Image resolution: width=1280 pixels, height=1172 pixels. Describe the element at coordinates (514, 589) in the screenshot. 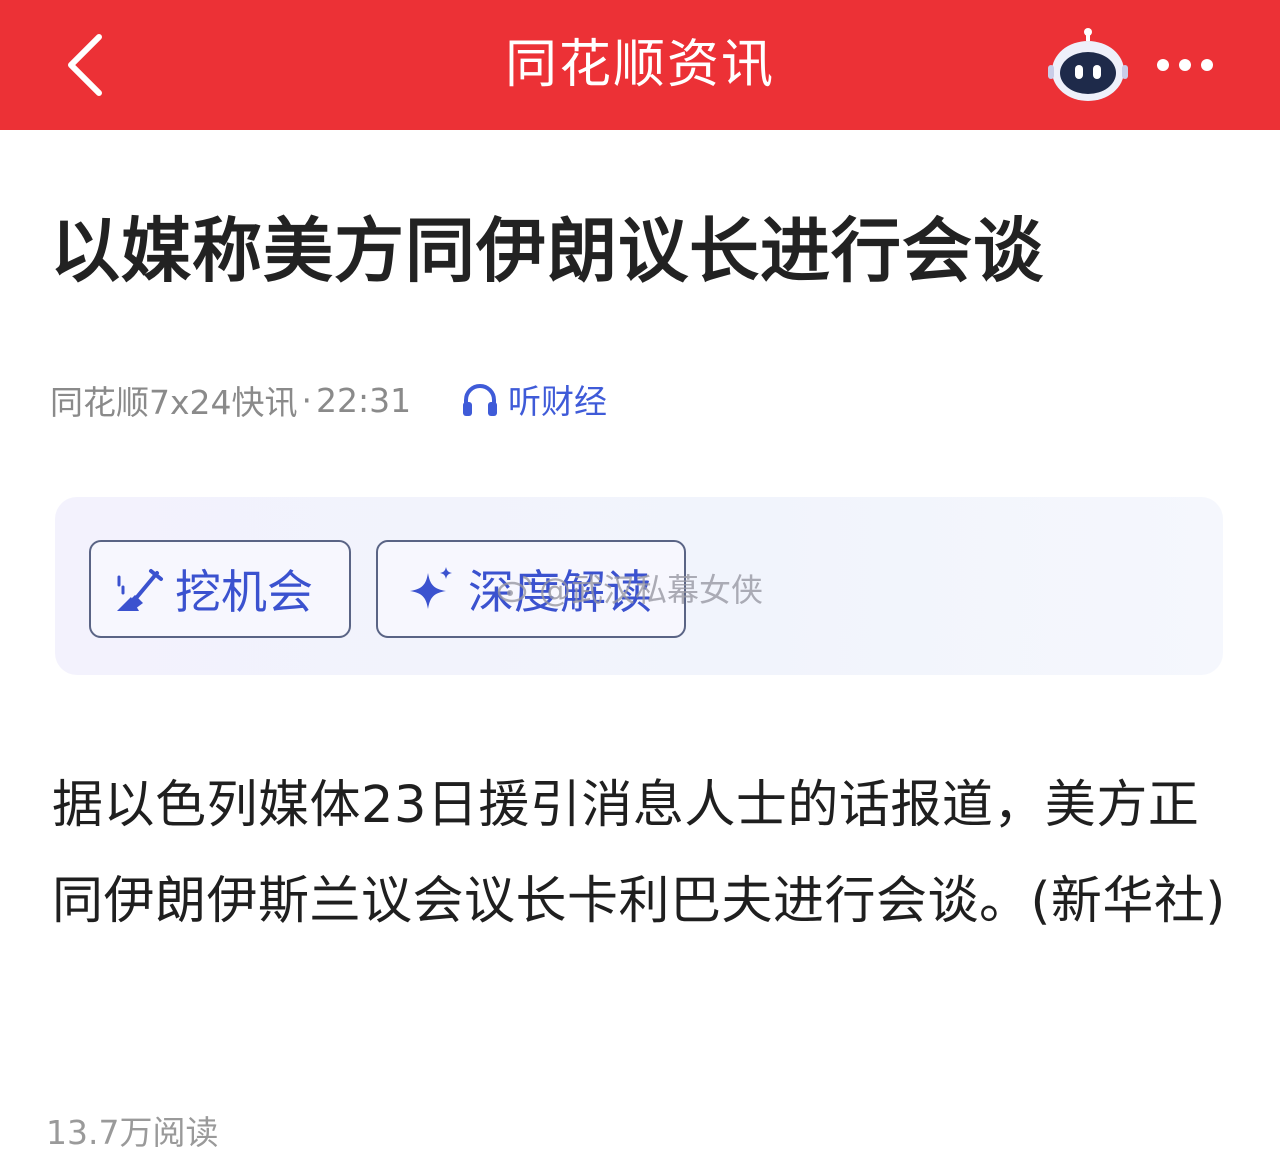

I see `weibo-icon` at that location.